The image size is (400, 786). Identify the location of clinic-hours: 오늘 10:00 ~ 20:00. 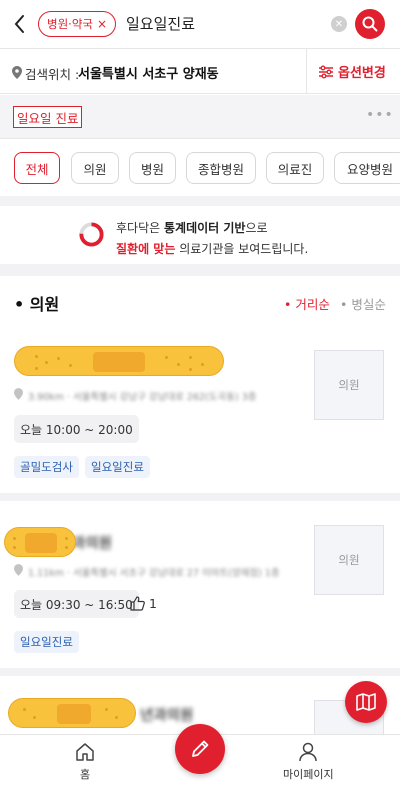
(76, 429).